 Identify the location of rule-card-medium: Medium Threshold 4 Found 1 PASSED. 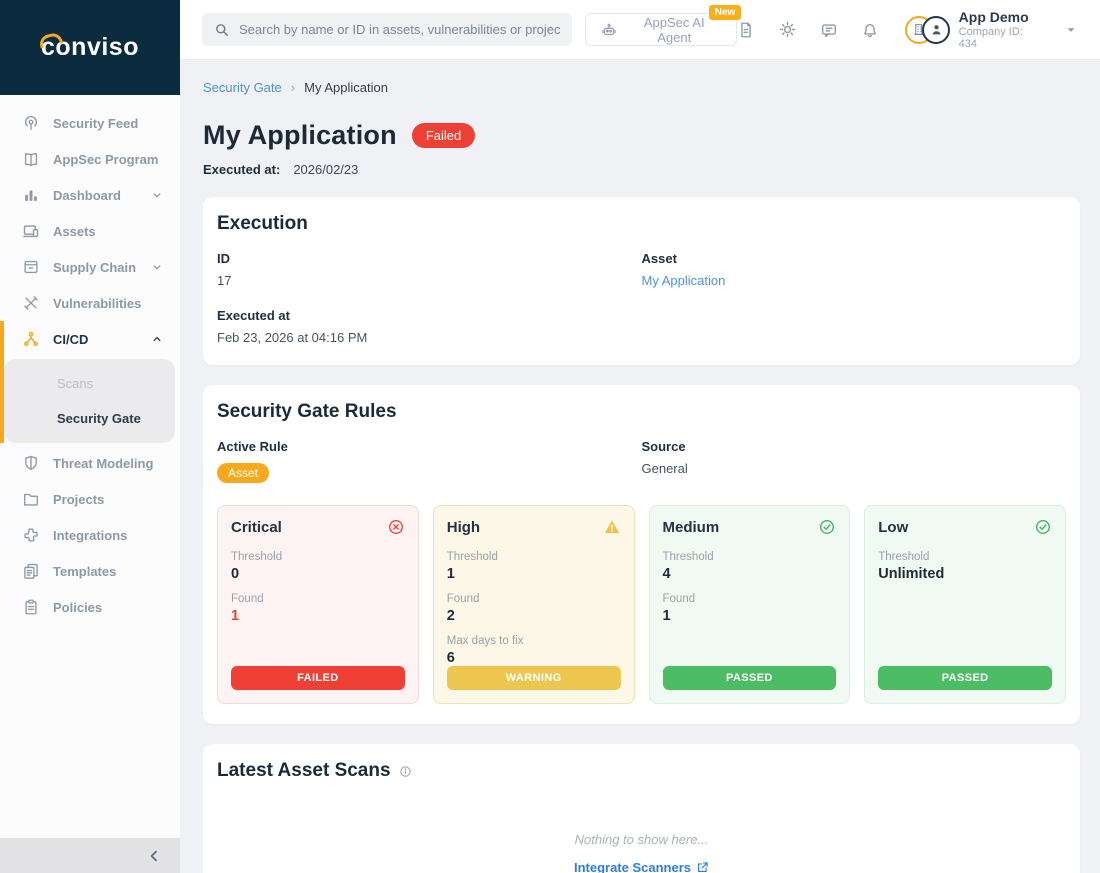
(749, 604).